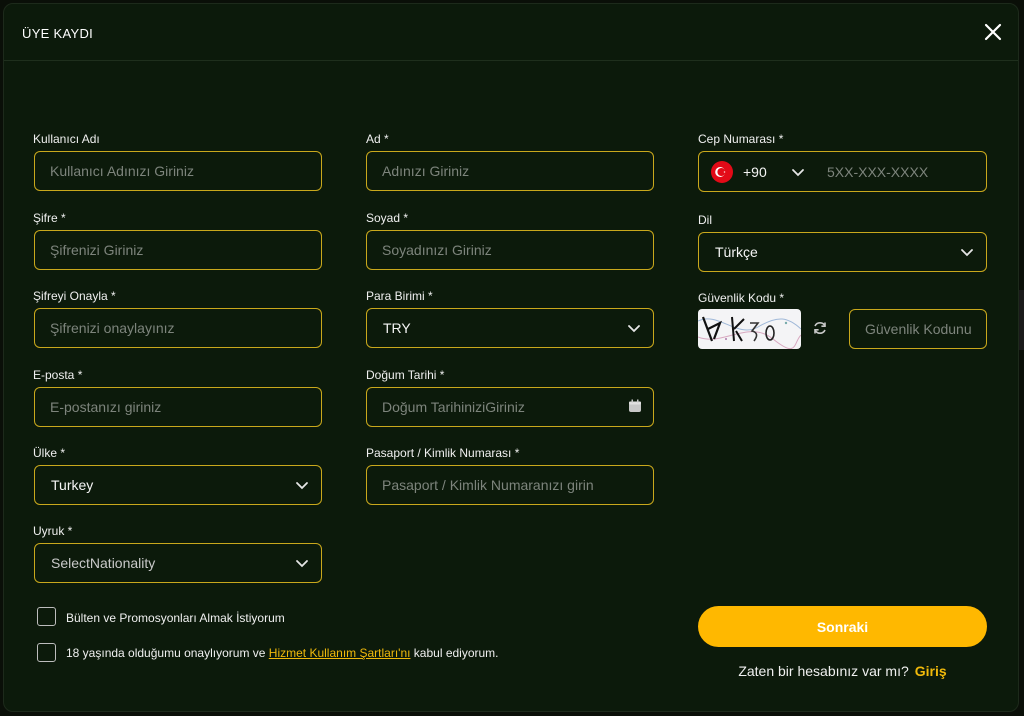  Describe the element at coordinates (58, 33) in the screenshot. I see `modal-title: ÜYE KAYDI` at that location.